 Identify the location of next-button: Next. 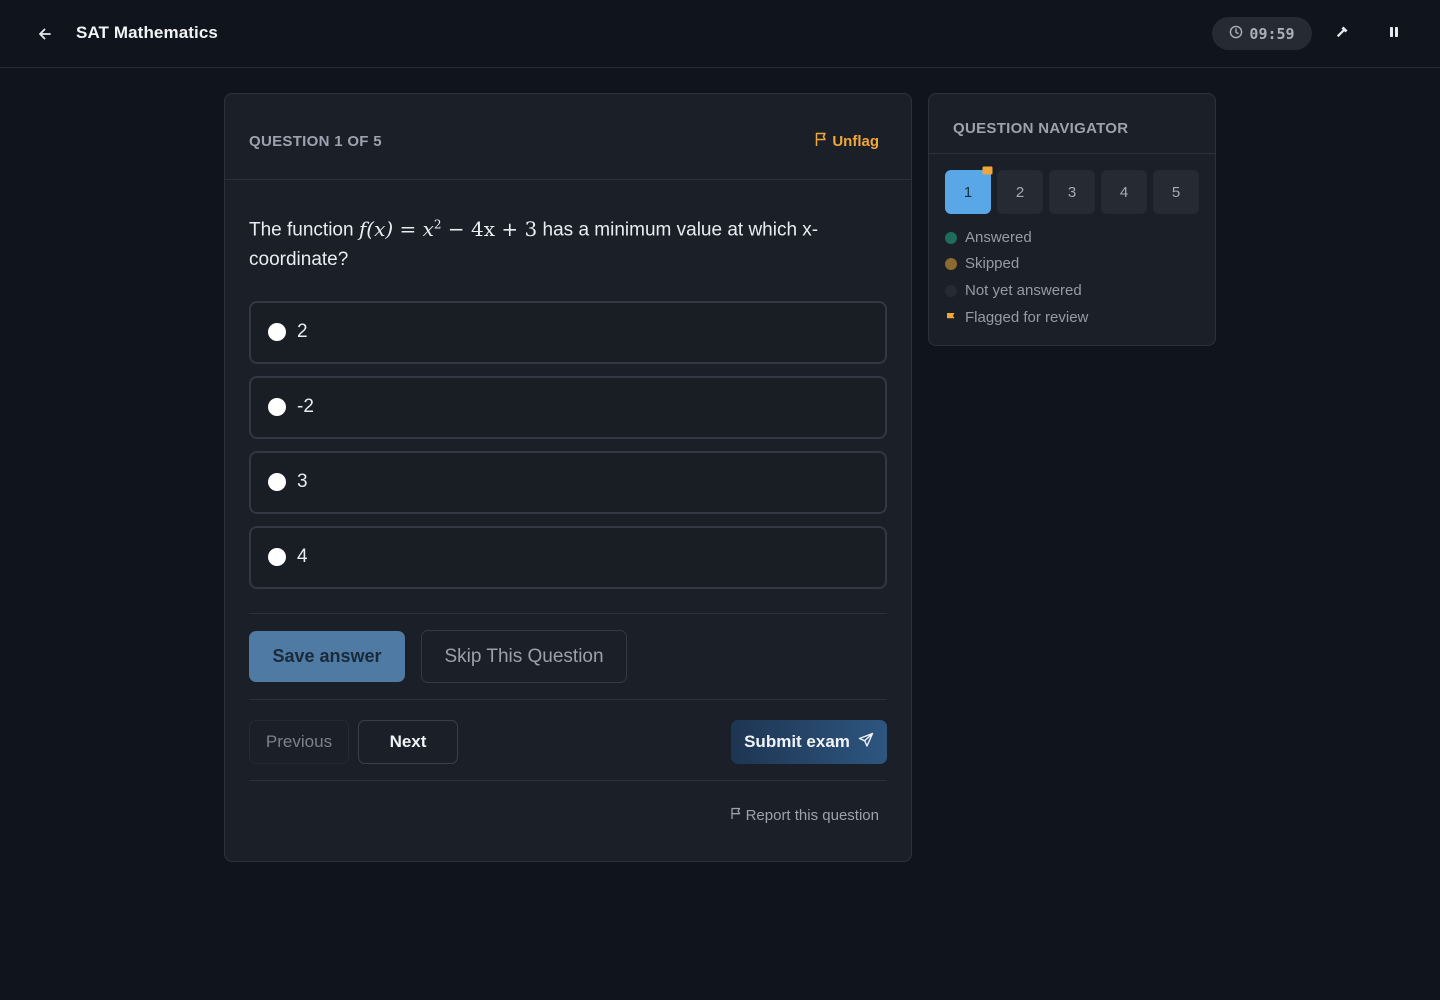
(408, 742).